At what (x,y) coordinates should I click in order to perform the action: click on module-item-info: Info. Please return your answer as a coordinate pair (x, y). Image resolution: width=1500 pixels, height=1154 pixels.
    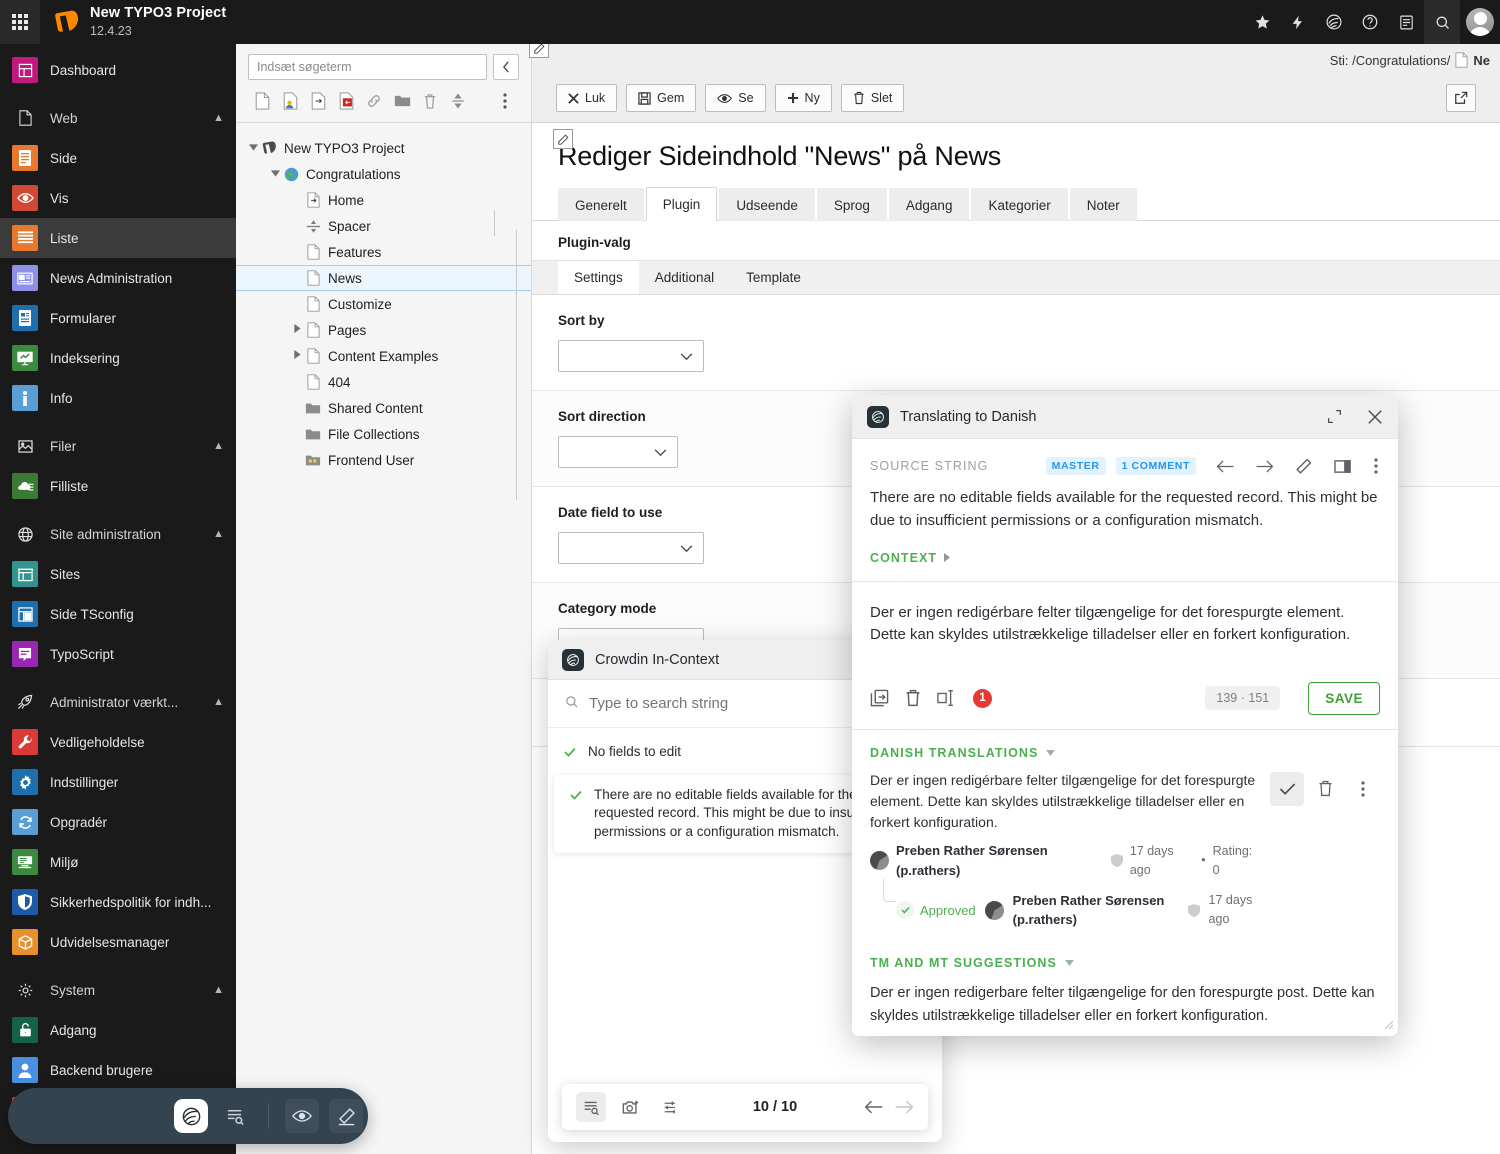
    Looking at the image, I should click on (118, 398).